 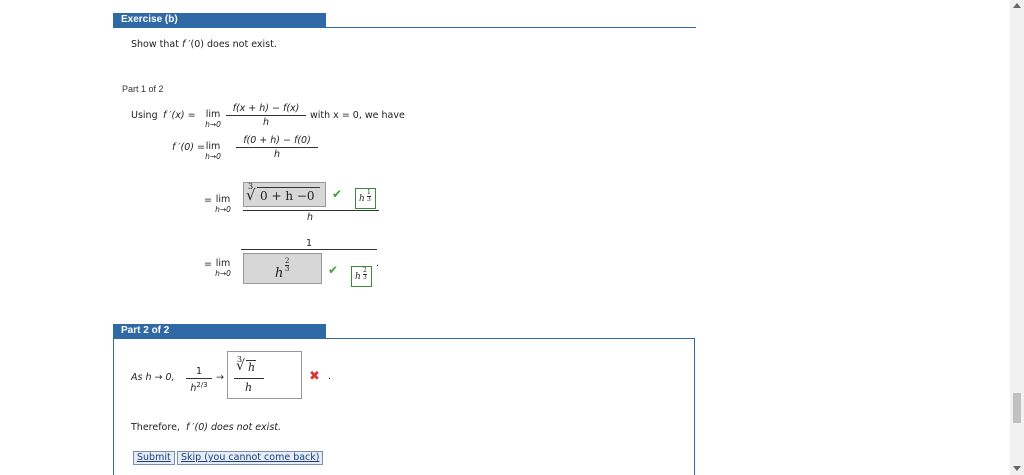 I want to click on part2-header: Part 2 of 2, so click(x=219, y=331).